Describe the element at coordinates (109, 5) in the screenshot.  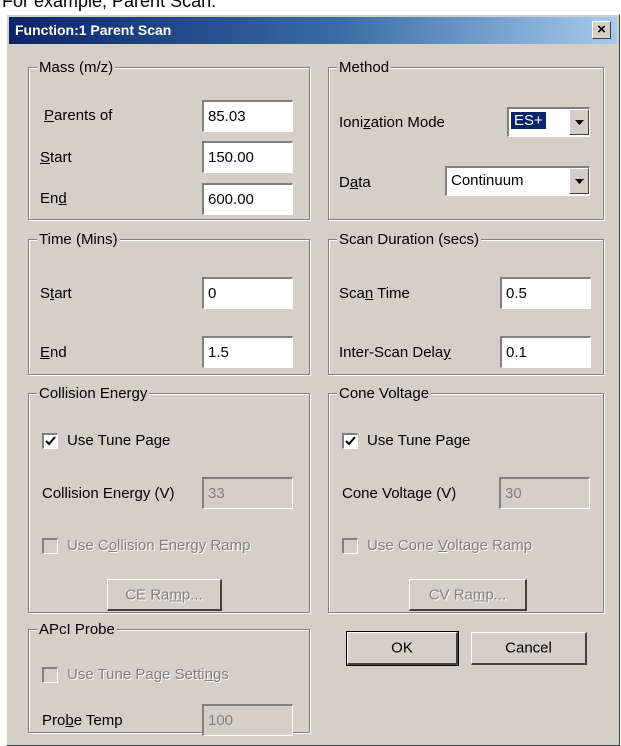
I see `caption-text: For example, Parent Scan:` at that location.